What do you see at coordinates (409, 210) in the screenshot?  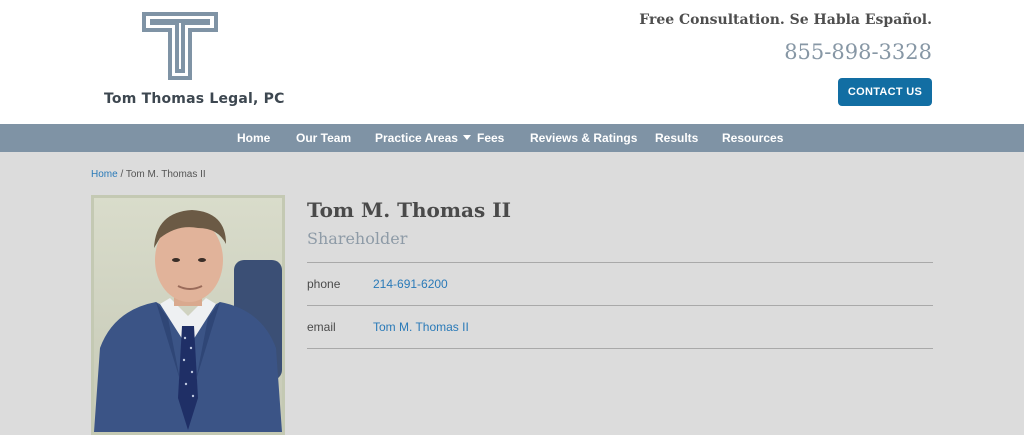 I see `attorney-name: Tom M. Thomas II` at bounding box center [409, 210].